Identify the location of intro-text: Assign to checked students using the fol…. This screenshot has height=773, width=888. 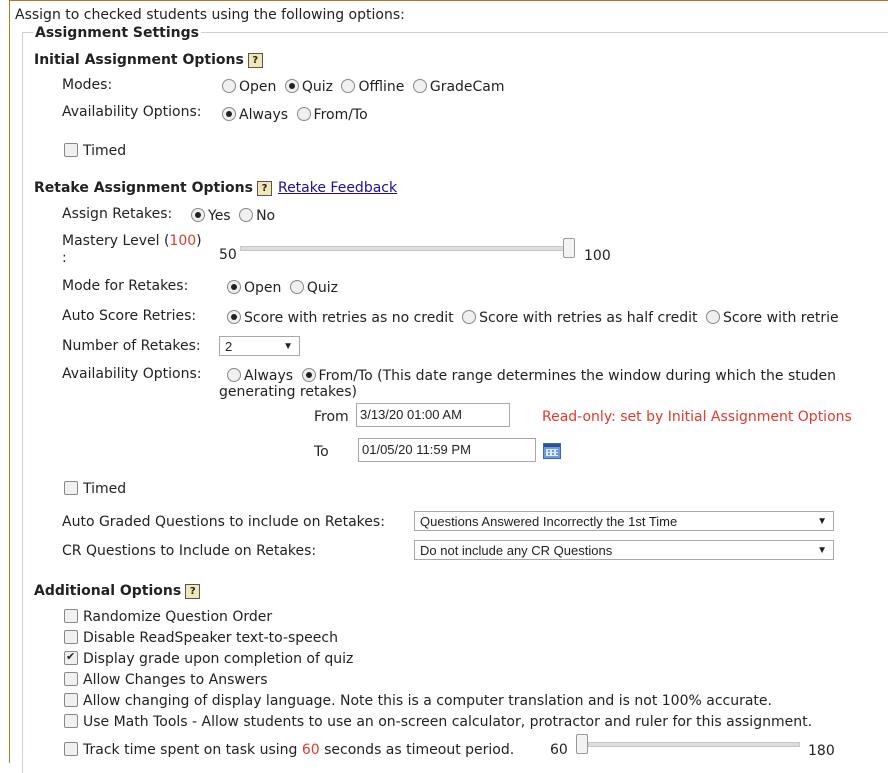
(210, 15).